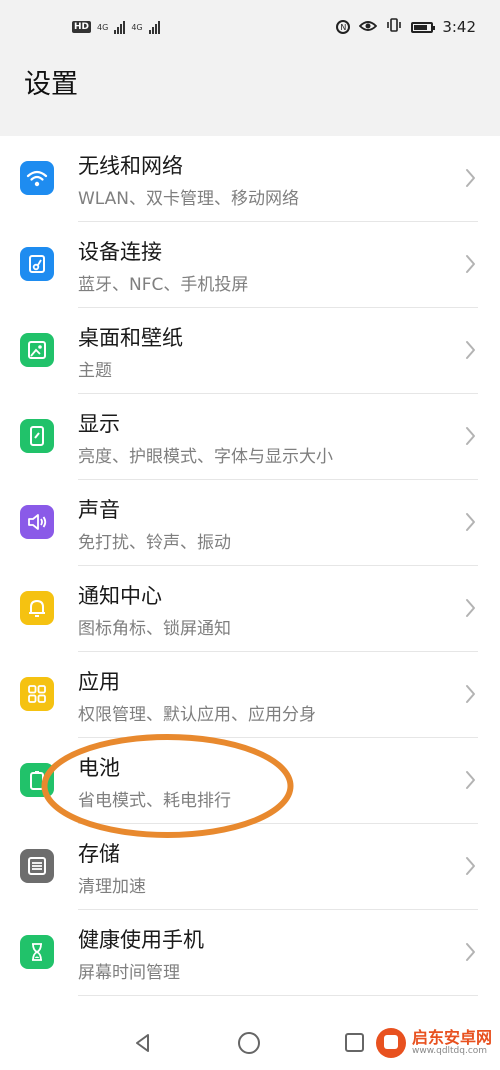  What do you see at coordinates (421, 27) in the screenshot?
I see `battery-level-fill` at bounding box center [421, 27].